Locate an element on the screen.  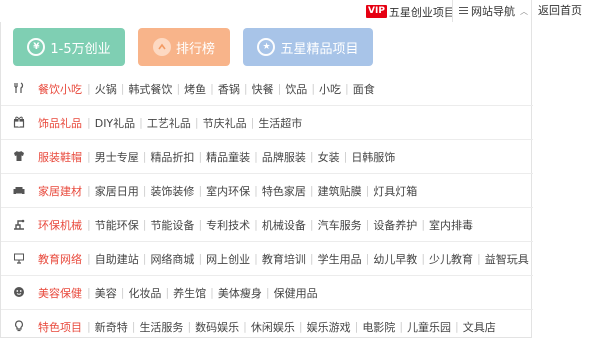
subcategory-link: 饮品 is located at coordinates (296, 89).